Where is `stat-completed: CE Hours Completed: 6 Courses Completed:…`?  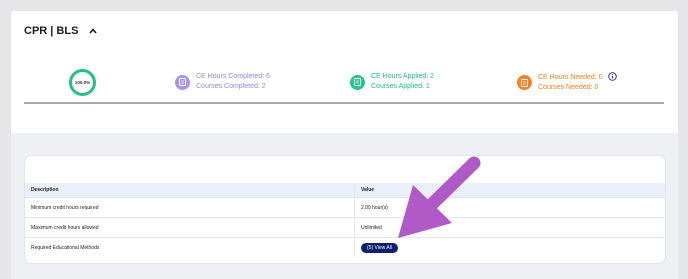 stat-completed: CE Hours Completed: 6 Courses Completed:… is located at coordinates (222, 82).